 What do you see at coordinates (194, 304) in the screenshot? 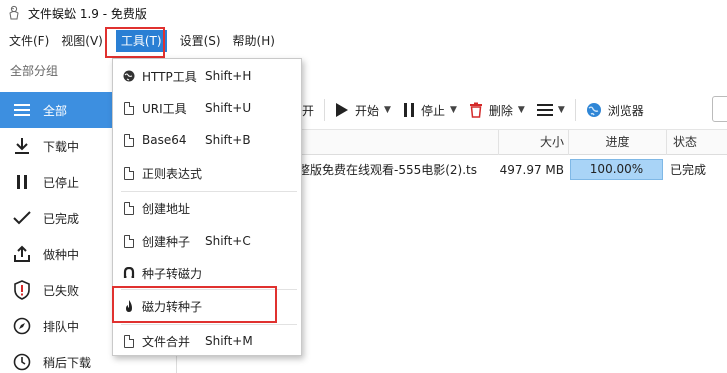
I see `magnet-to-torrent-highlight-box` at bounding box center [194, 304].